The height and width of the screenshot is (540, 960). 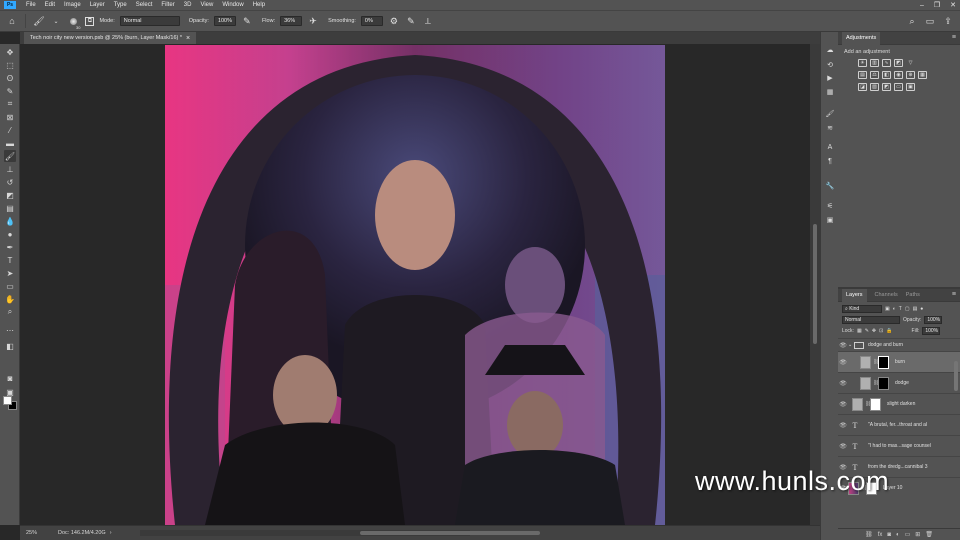 I want to click on channel-mixer-icon: ⊕, so click(x=910, y=75).